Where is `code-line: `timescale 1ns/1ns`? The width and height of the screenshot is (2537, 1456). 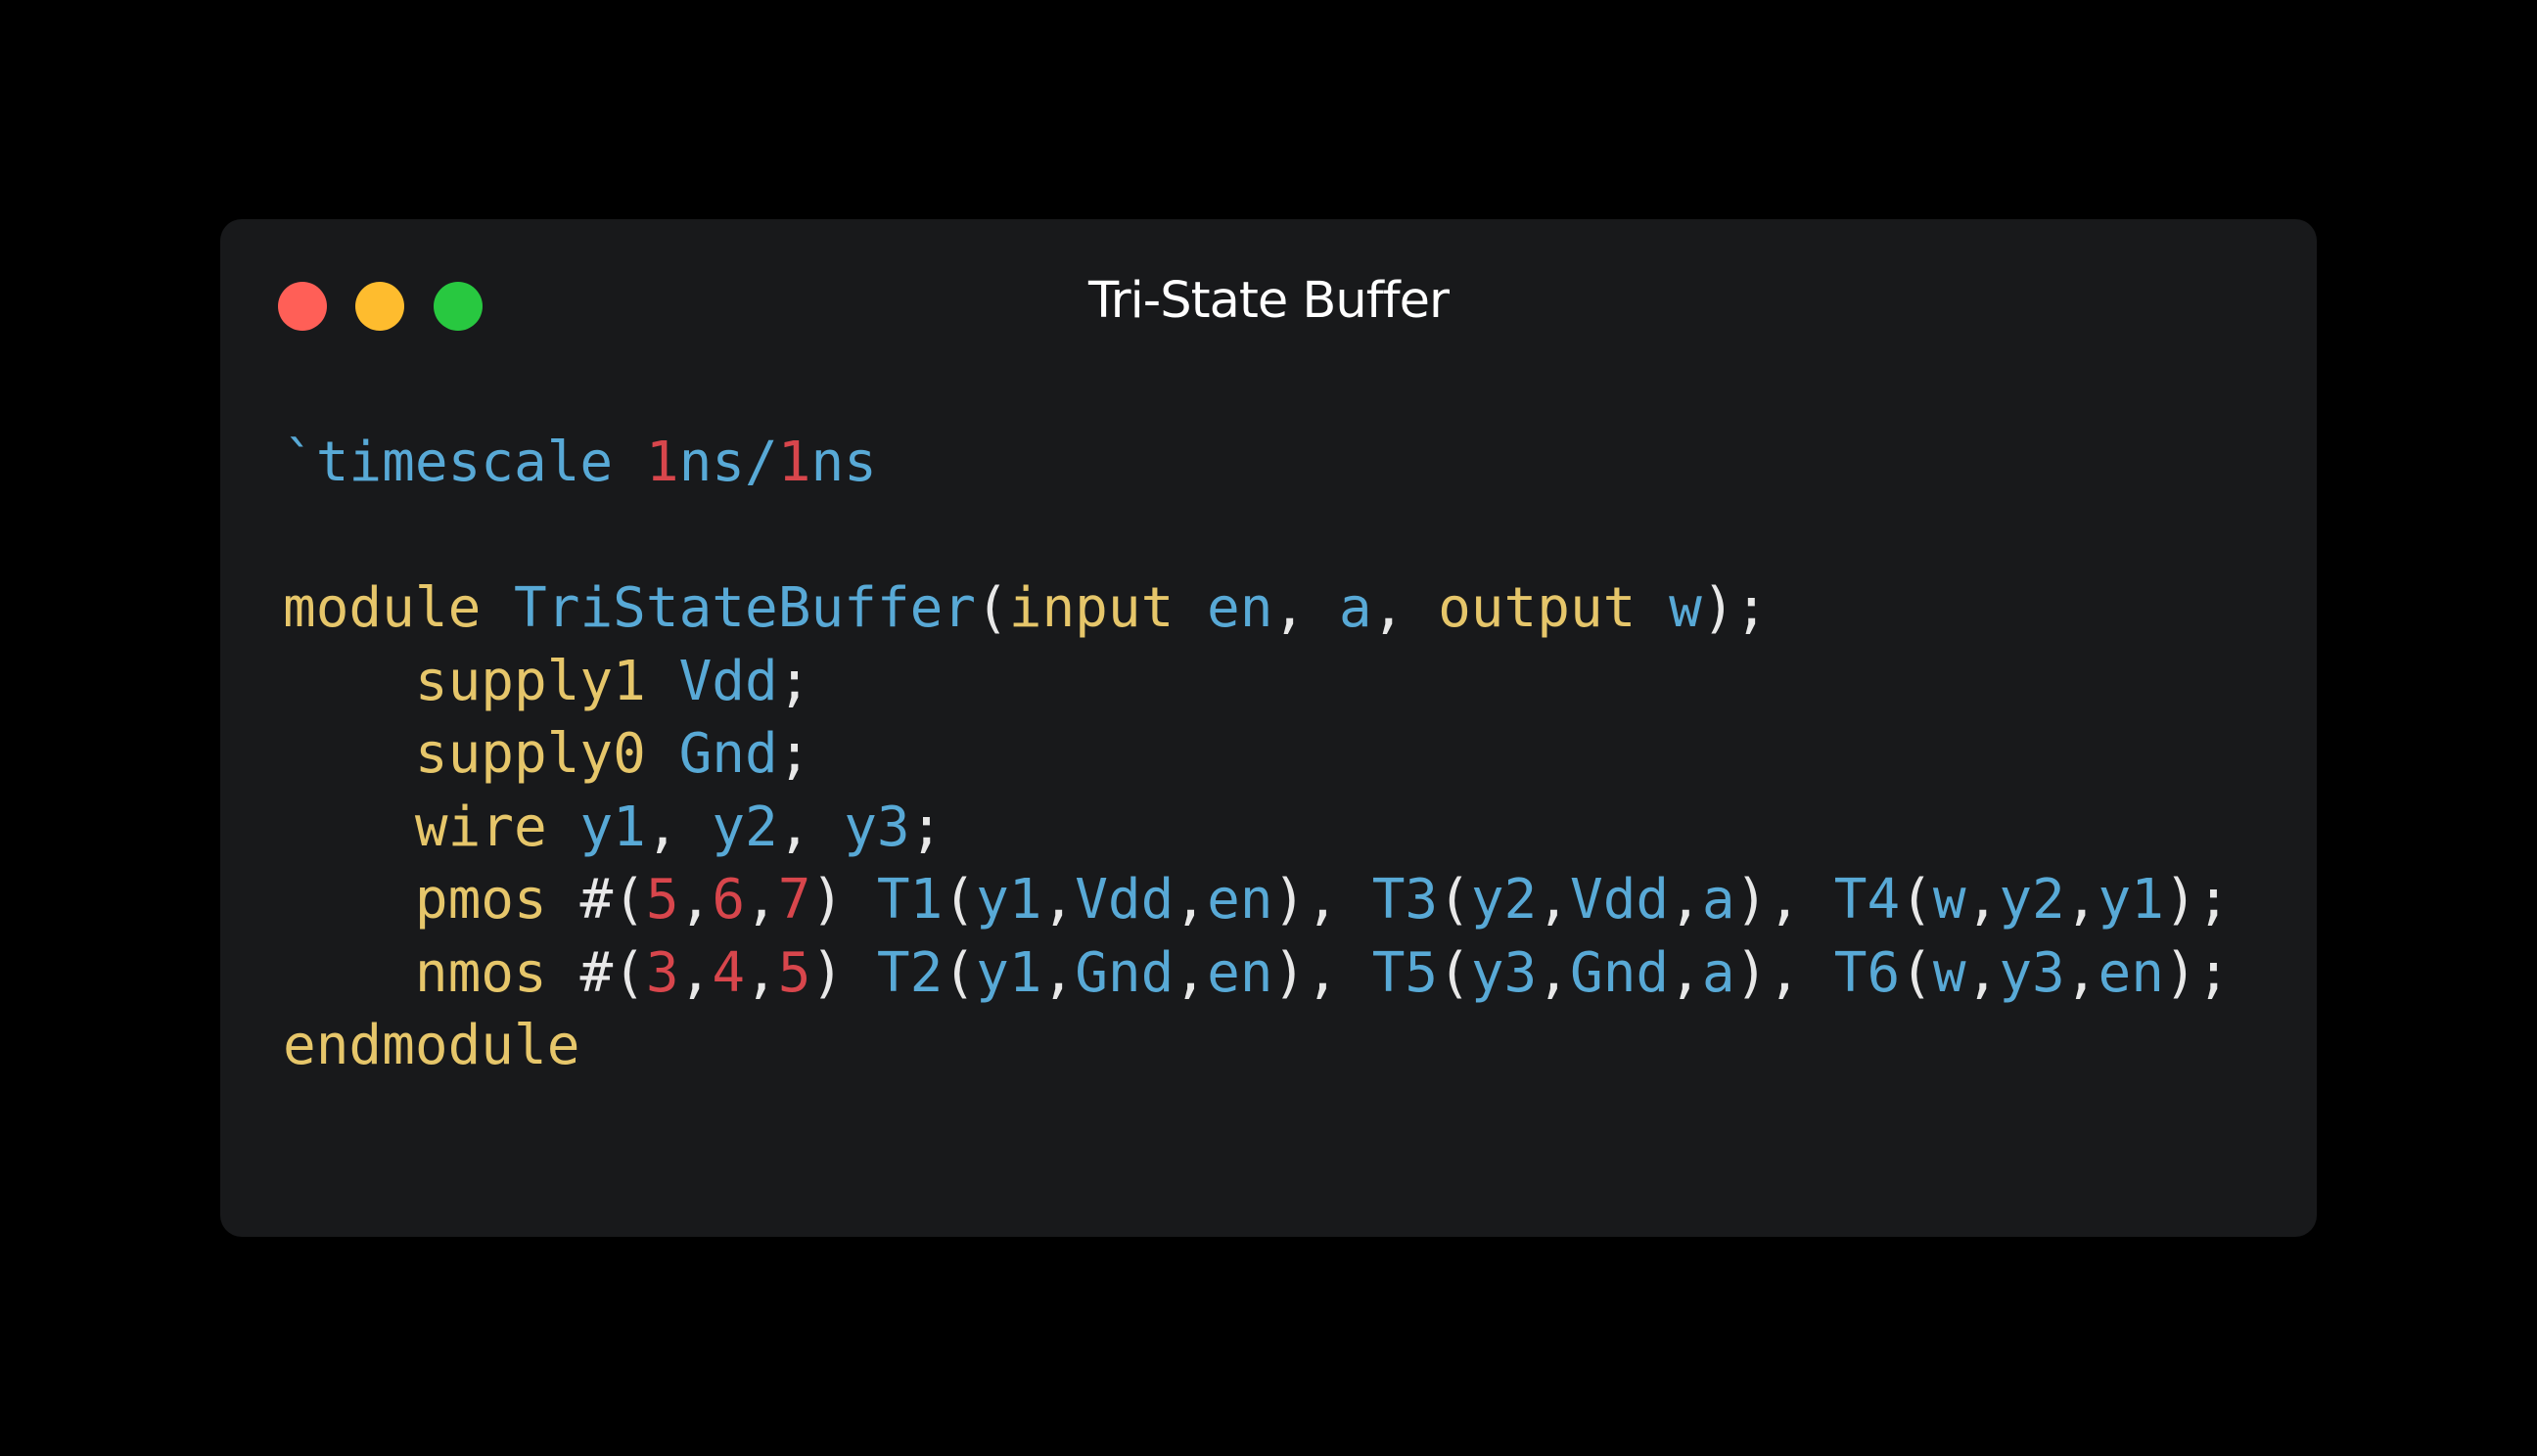 code-line: `timescale 1ns/1ns is located at coordinates (1256, 463).